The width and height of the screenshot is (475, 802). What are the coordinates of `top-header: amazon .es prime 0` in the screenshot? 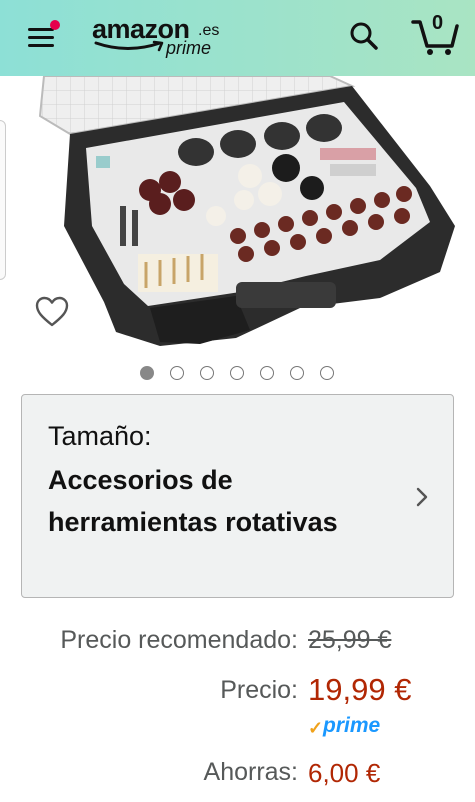 It's located at (237, 38).